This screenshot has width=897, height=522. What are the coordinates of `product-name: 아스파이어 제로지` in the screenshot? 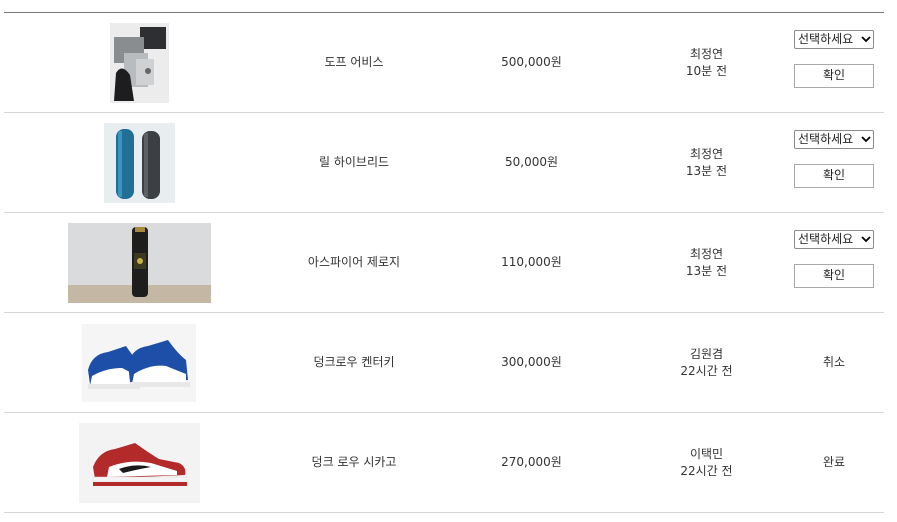 It's located at (354, 262).